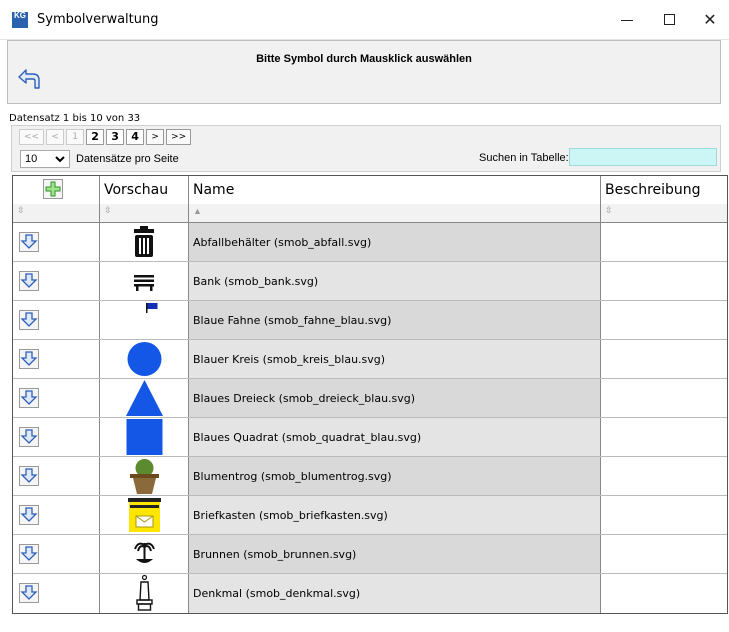 This screenshot has height=632, width=729. What do you see at coordinates (304, 398) in the screenshot?
I see `symbol-name: Blaues Dreieck (smob_dreieck_blau.svg)` at bounding box center [304, 398].